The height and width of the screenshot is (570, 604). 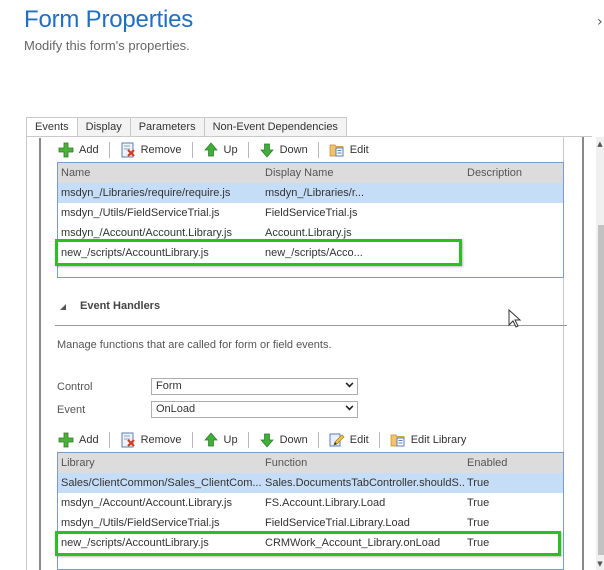 What do you see at coordinates (438, 440) in the screenshot?
I see `edit-library-label: Edit Library` at bounding box center [438, 440].